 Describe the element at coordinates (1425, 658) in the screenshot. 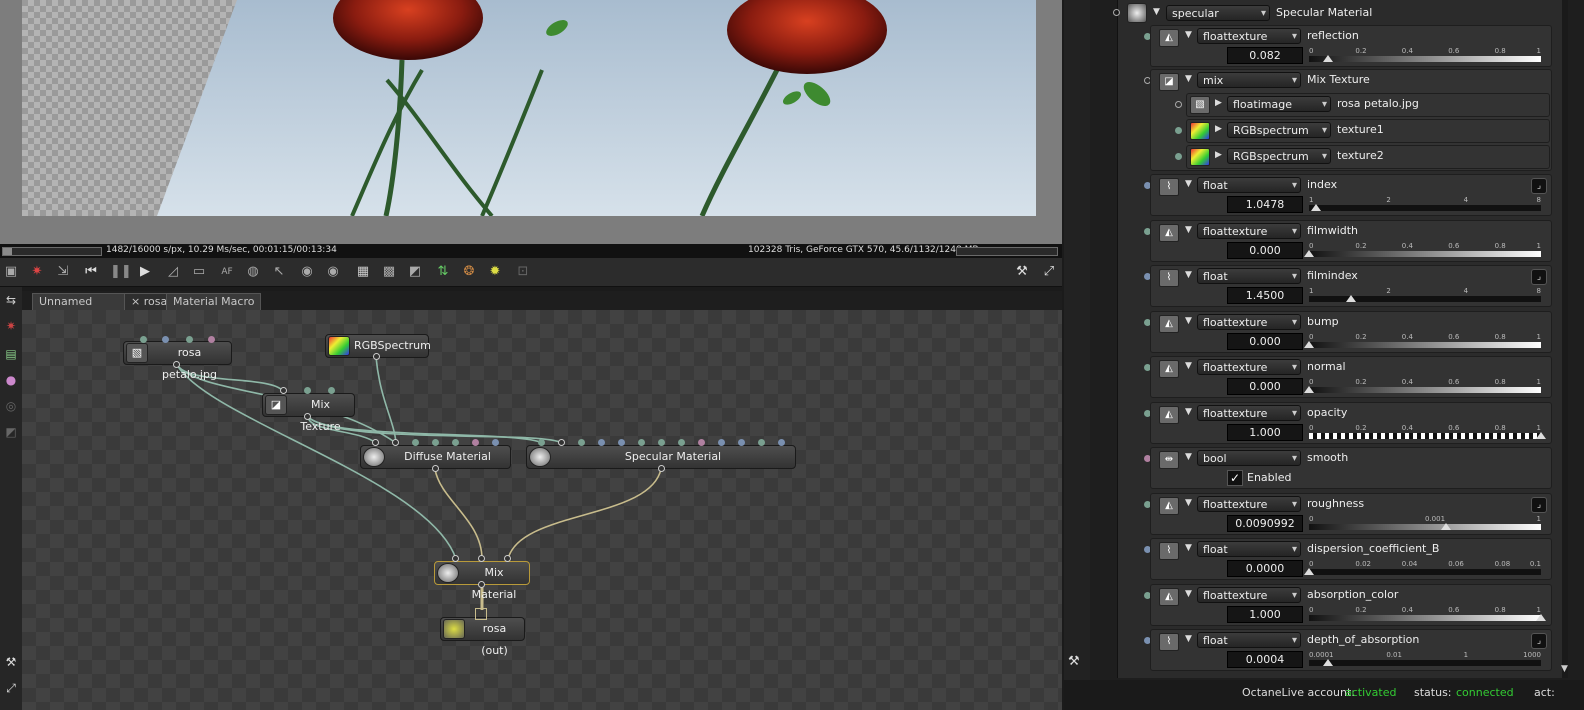

I see `value-slider: 0.0001 0.01 1 1000` at that location.